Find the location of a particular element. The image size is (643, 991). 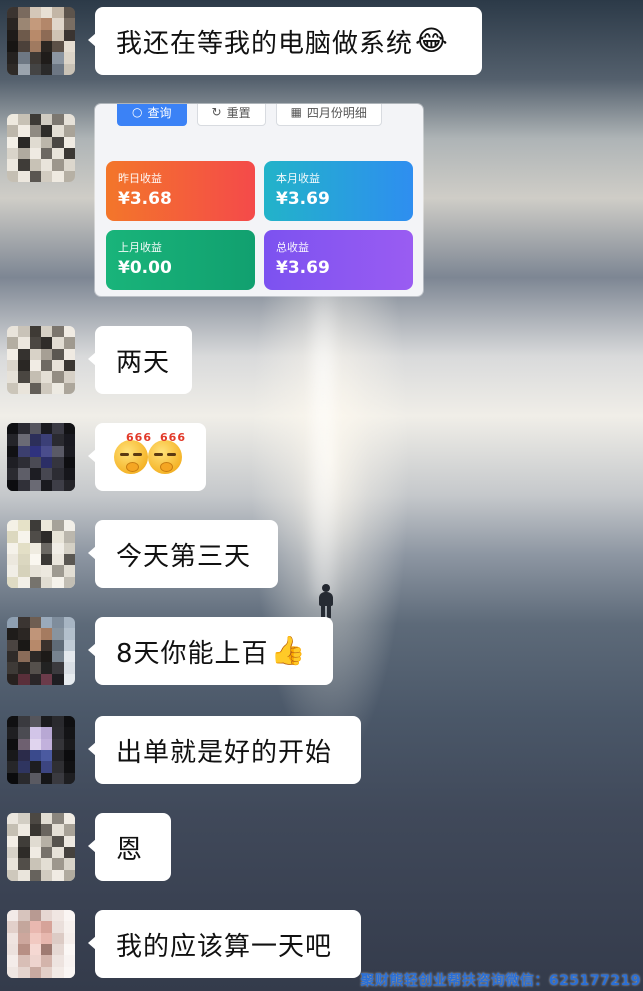

message-text: 今天第三天 is located at coordinates (184, 556).